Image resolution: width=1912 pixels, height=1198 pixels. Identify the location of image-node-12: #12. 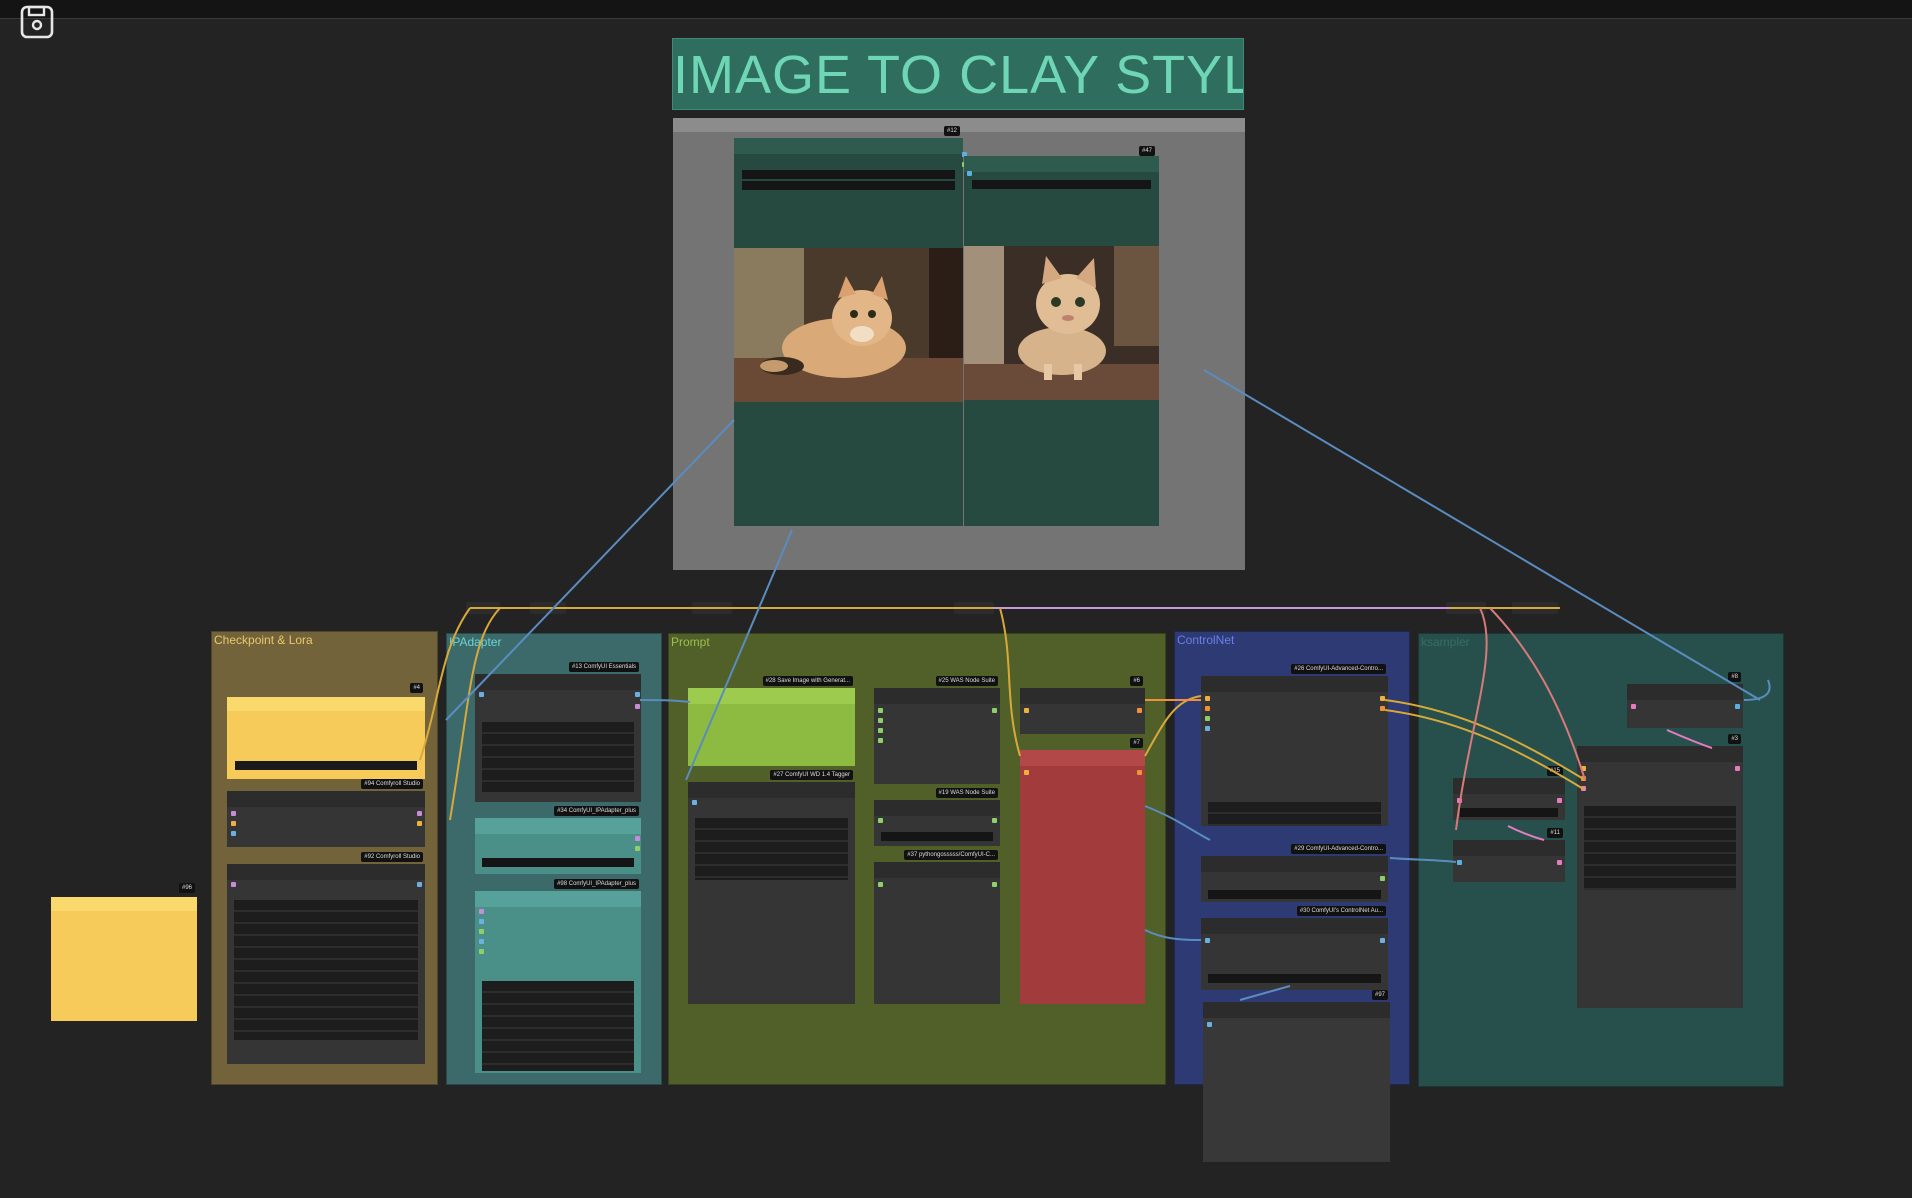
(850, 326).